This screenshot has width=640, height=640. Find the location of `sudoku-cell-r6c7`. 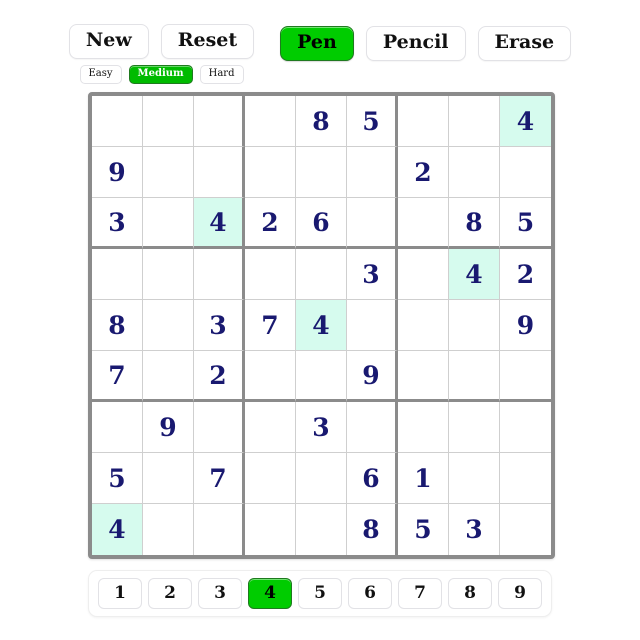

sudoku-cell-r6c7 is located at coordinates (423, 376).